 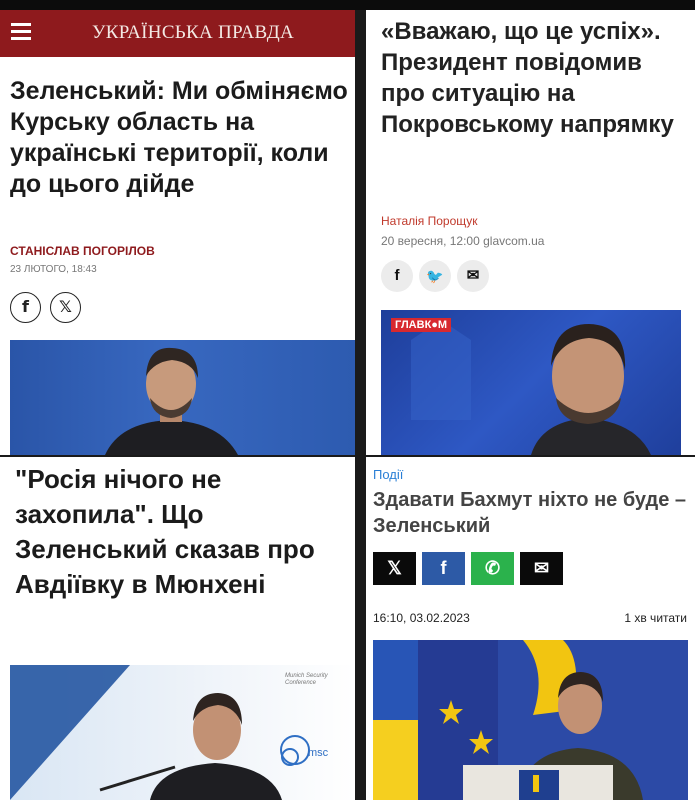 I want to click on zelensky-portrait-image, so click(x=171, y=401).